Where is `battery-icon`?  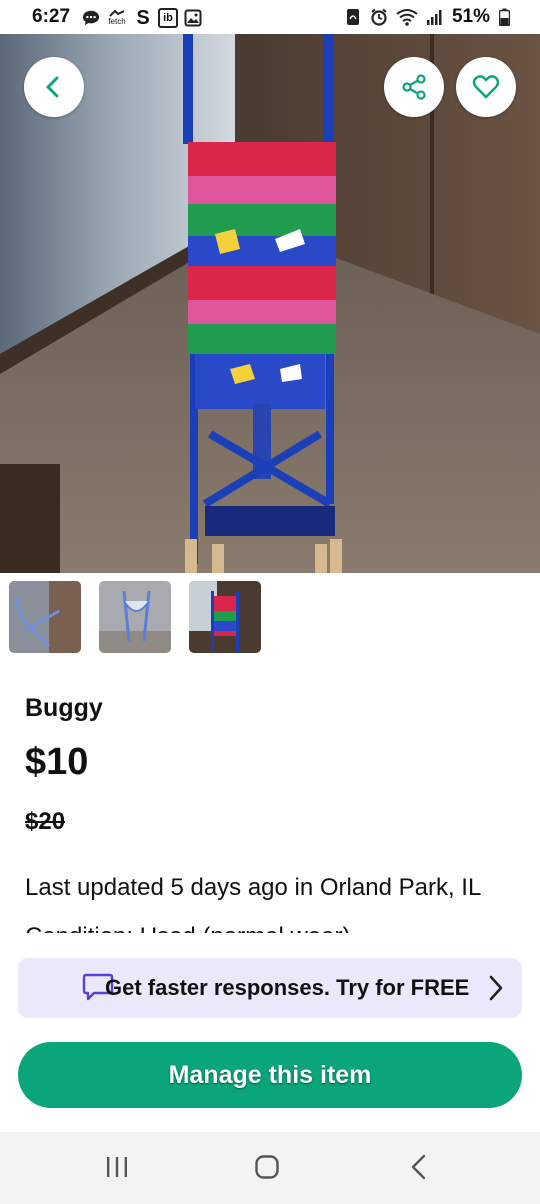
battery-icon is located at coordinates (504, 17).